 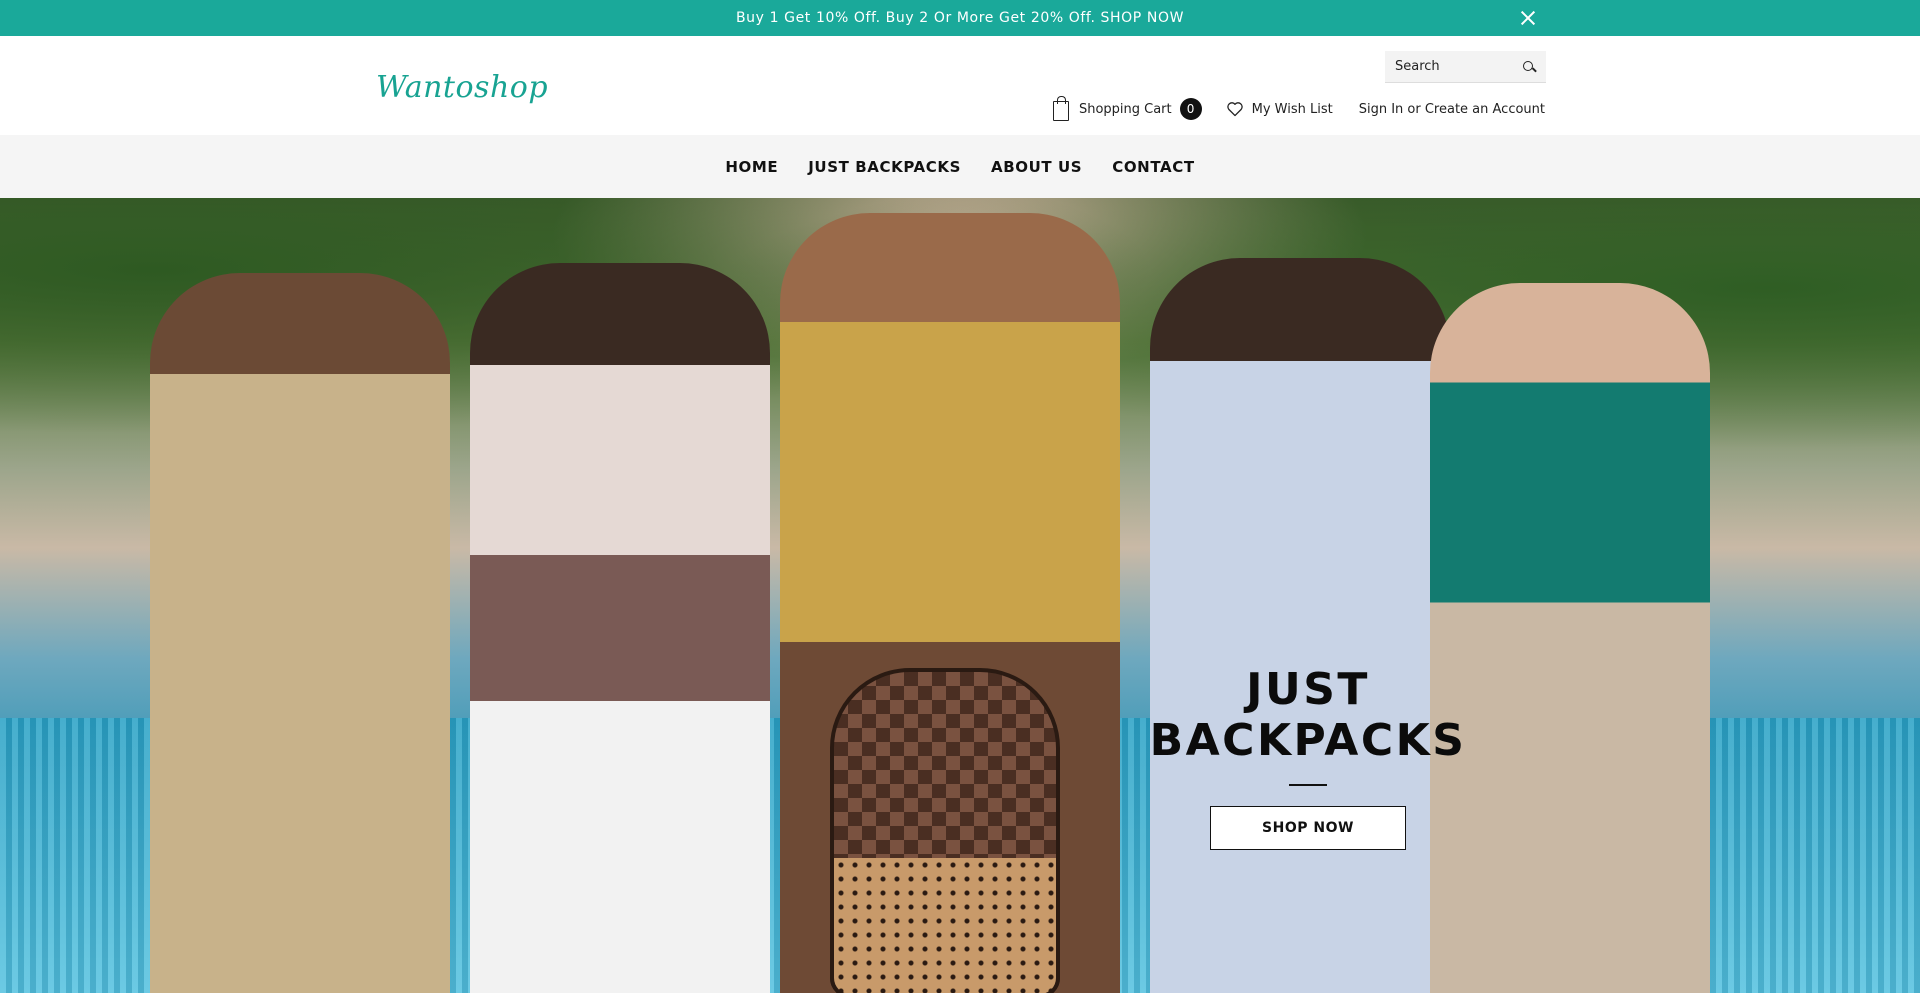 What do you see at coordinates (1308, 785) in the screenshot?
I see `hero-divider` at bounding box center [1308, 785].